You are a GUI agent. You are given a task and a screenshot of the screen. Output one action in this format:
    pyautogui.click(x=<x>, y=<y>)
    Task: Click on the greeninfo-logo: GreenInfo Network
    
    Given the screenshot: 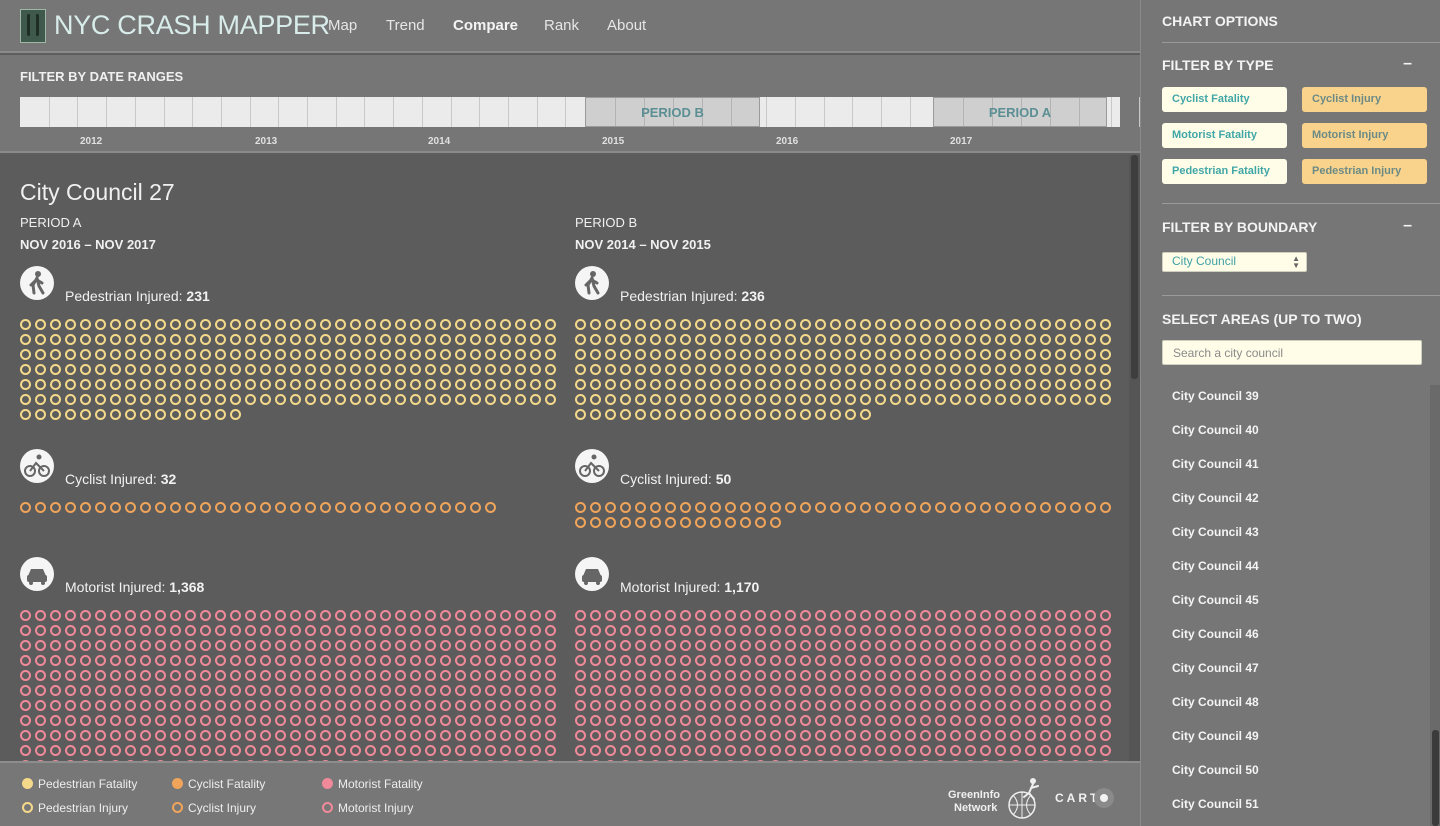 What is the action you would take?
    pyautogui.click(x=974, y=802)
    